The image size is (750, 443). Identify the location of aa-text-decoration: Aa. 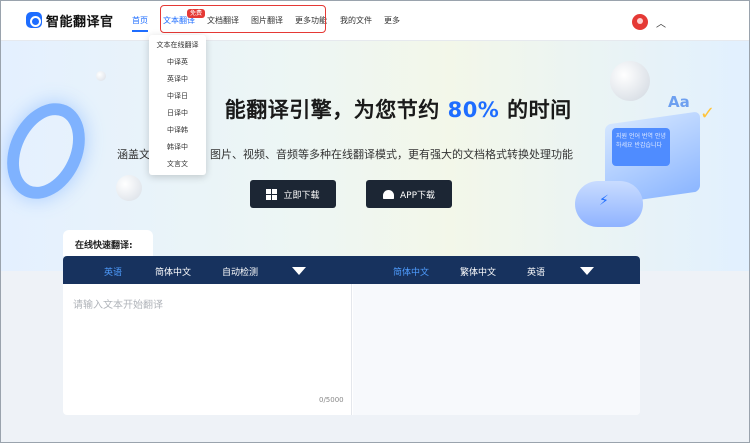
(679, 102).